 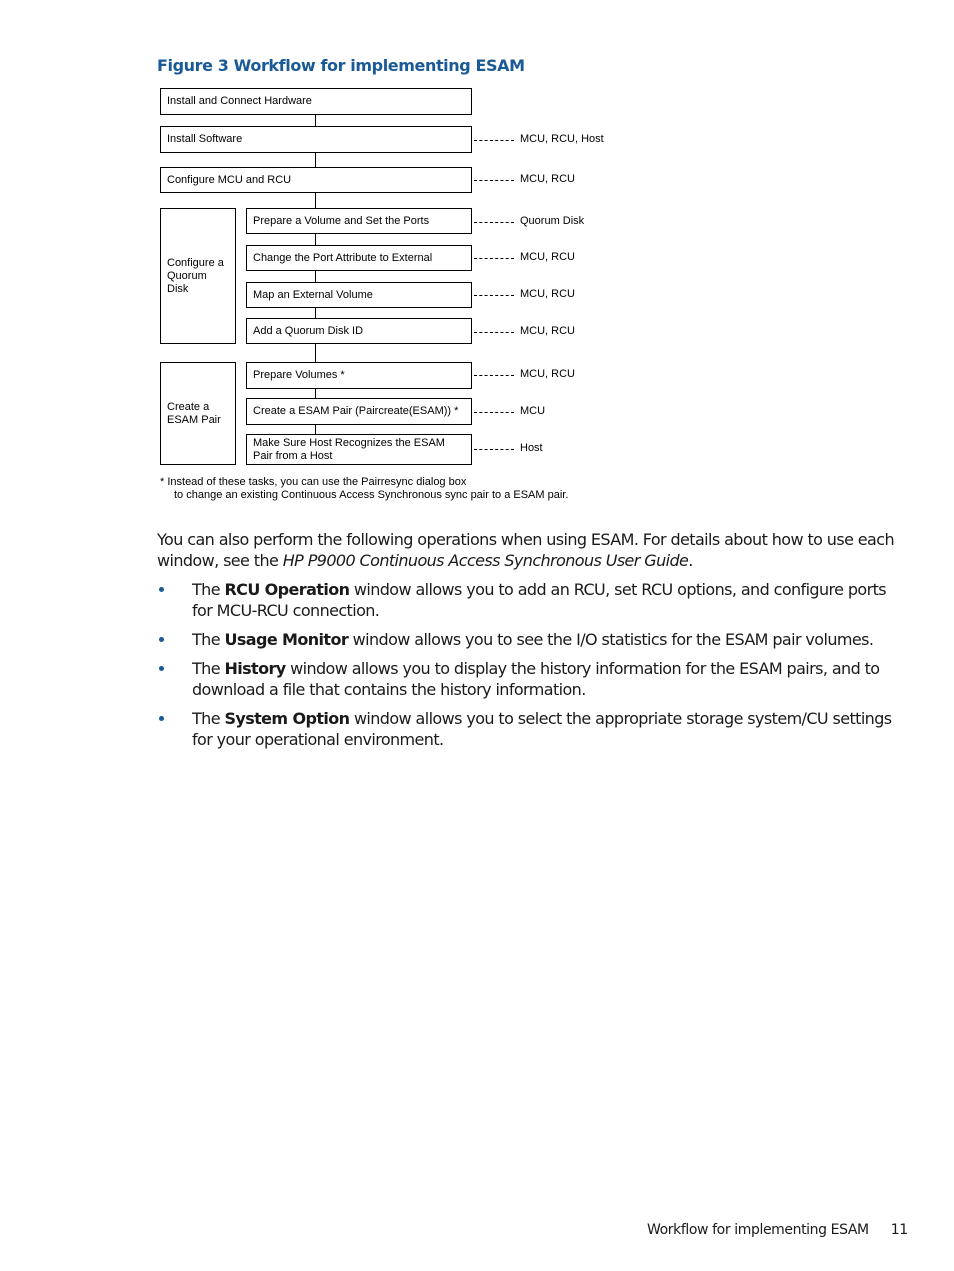 What do you see at coordinates (287, 718) in the screenshot?
I see `window-name: System Option` at bounding box center [287, 718].